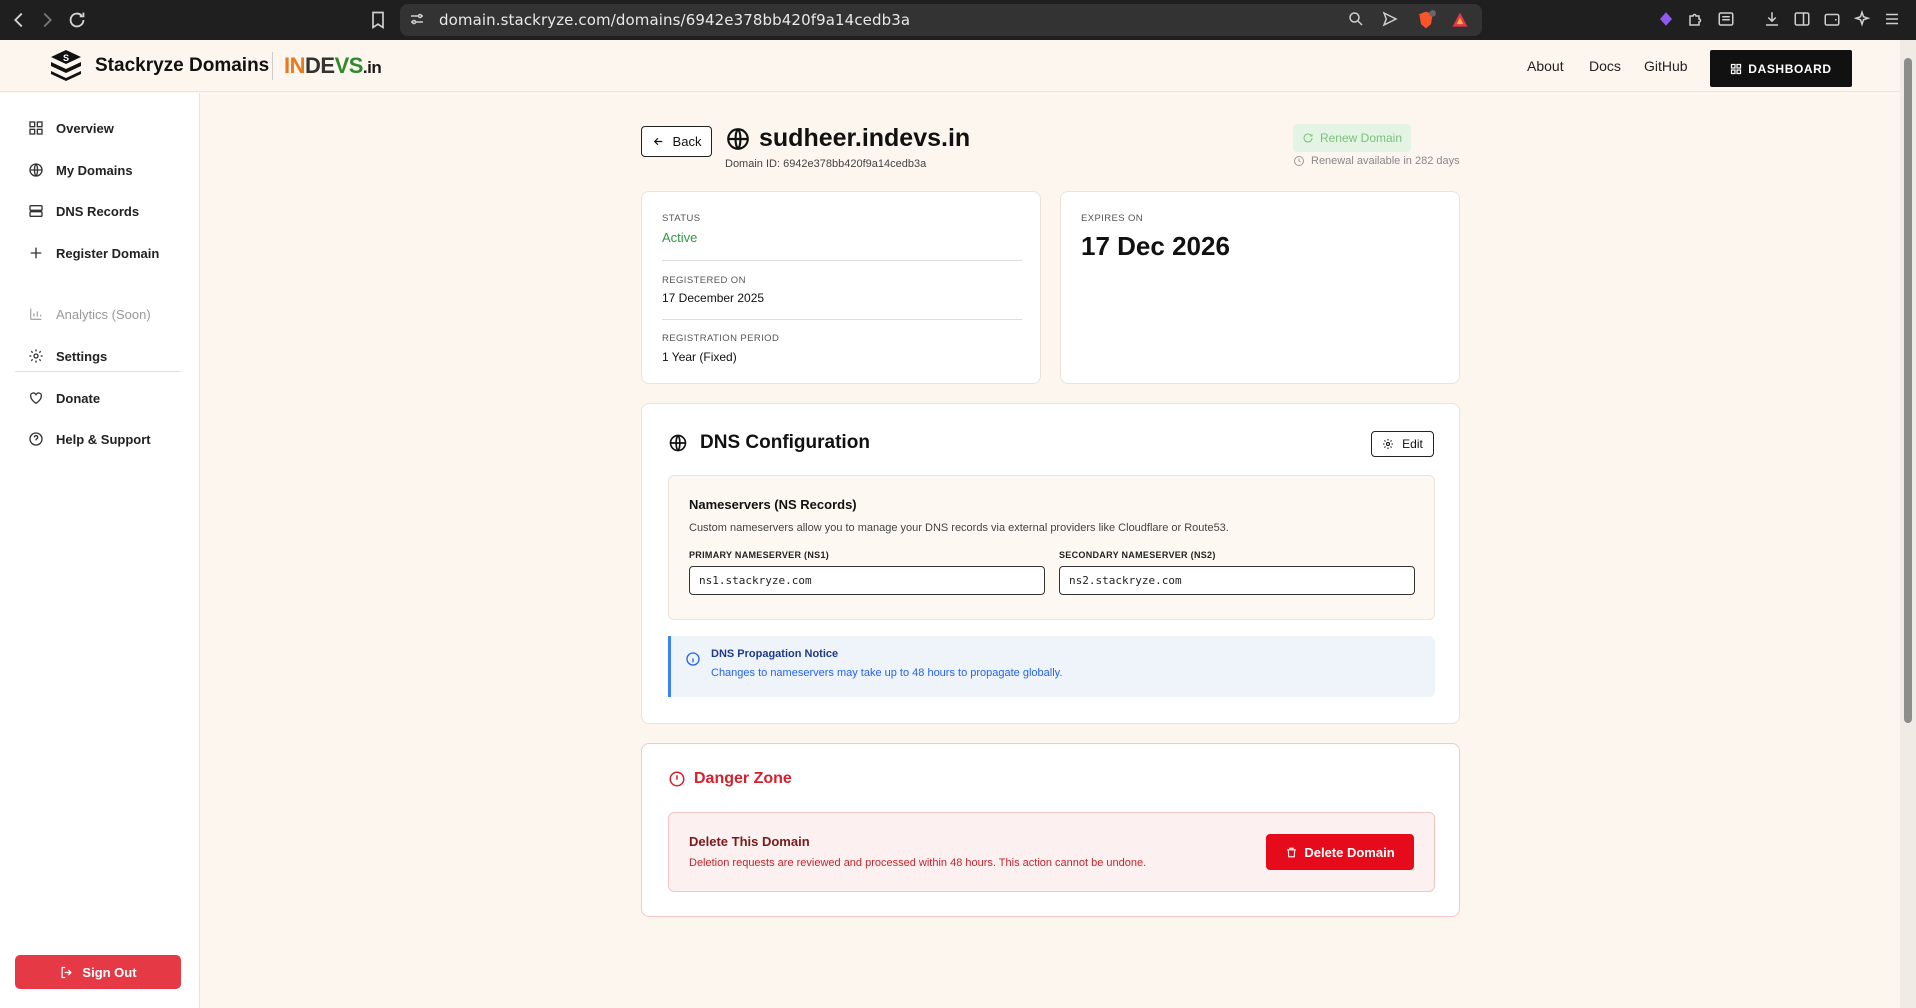 This screenshot has height=1008, width=1916. What do you see at coordinates (759, 555) in the screenshot?
I see `ns1-label: PRIMARY NAMESERVER (NS1)` at bounding box center [759, 555].